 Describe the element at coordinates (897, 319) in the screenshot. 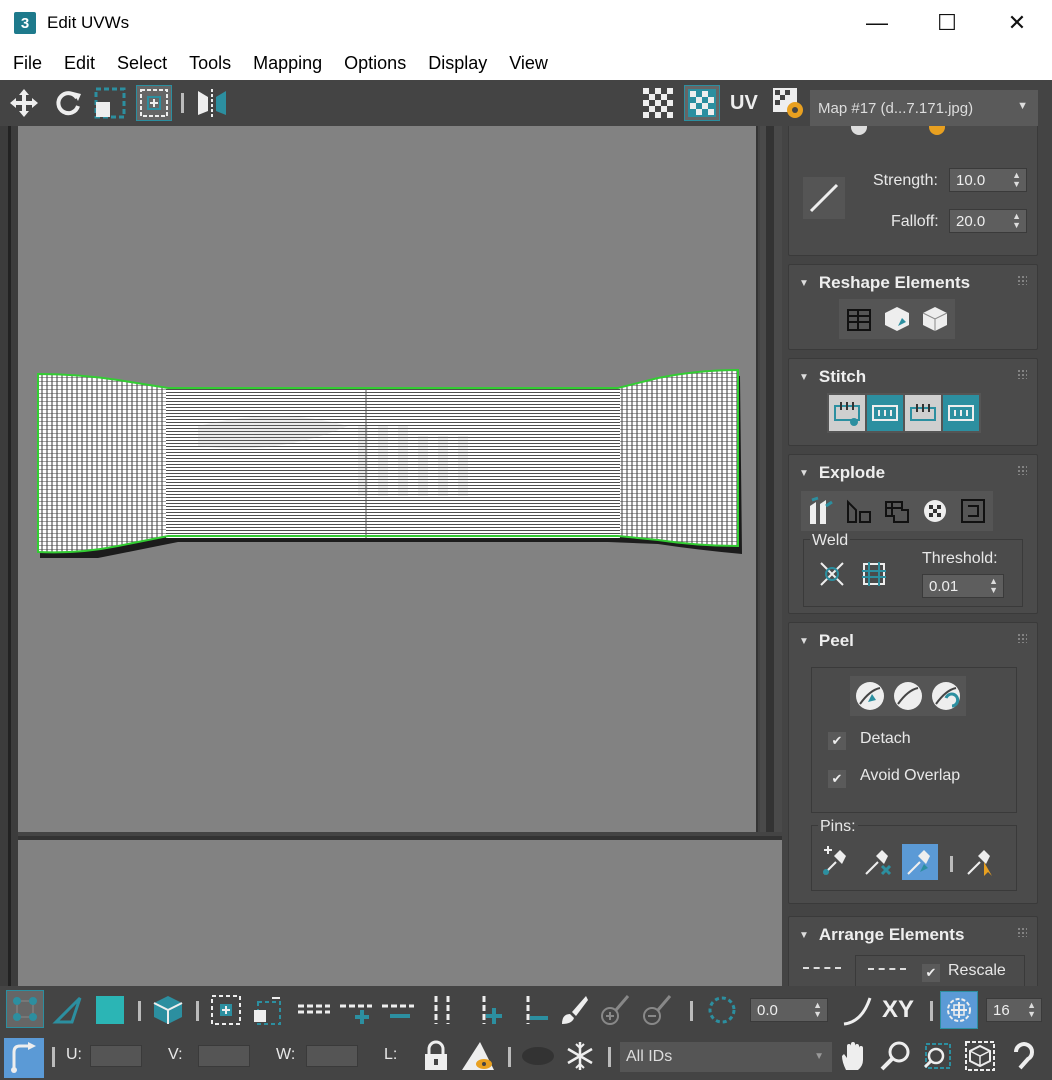

I see `relax-icon` at that location.